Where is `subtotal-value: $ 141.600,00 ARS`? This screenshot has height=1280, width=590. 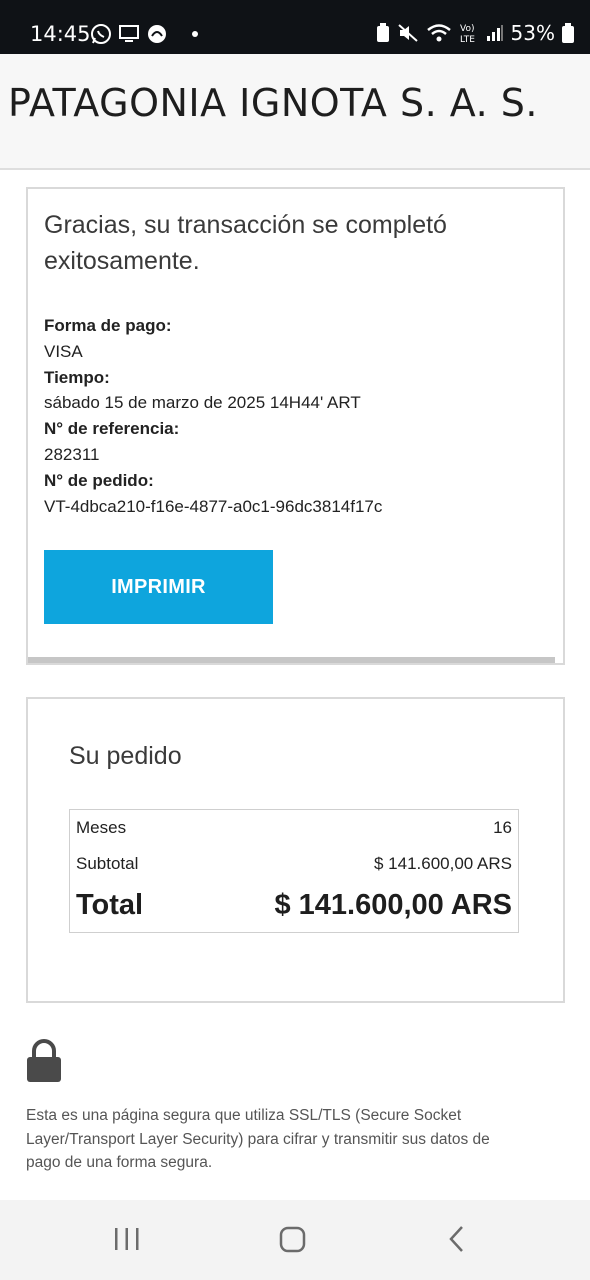
subtotal-value: $ 141.600,00 ARS is located at coordinates (442, 863).